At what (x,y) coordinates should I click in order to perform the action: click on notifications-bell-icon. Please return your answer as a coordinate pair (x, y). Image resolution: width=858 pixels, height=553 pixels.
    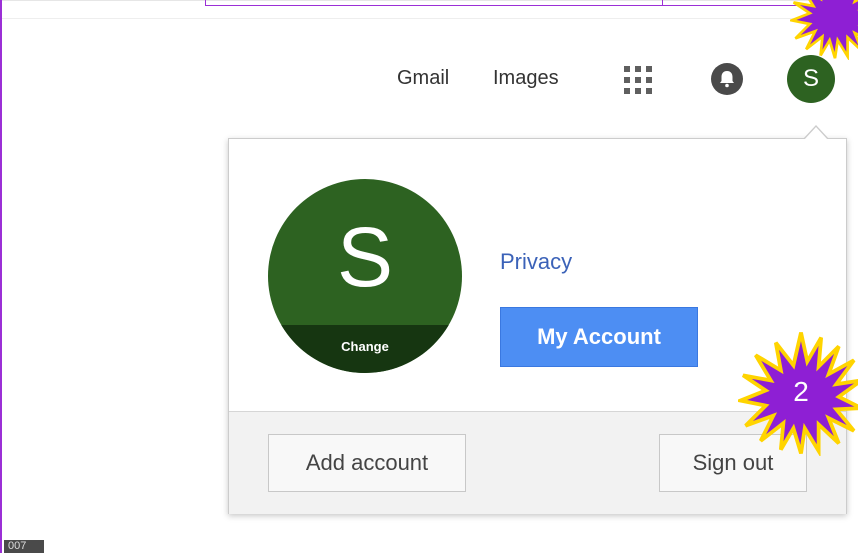
    Looking at the image, I should click on (727, 79).